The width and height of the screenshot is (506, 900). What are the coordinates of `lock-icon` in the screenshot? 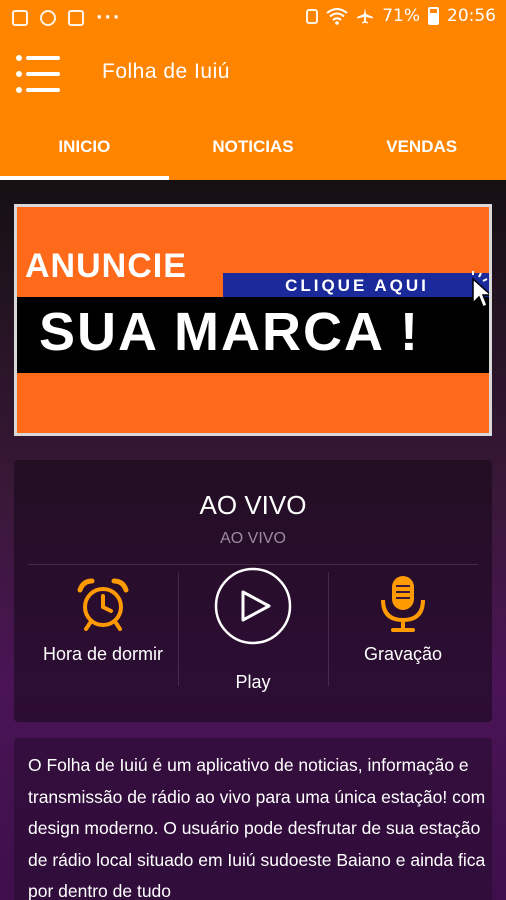 It's located at (312, 16).